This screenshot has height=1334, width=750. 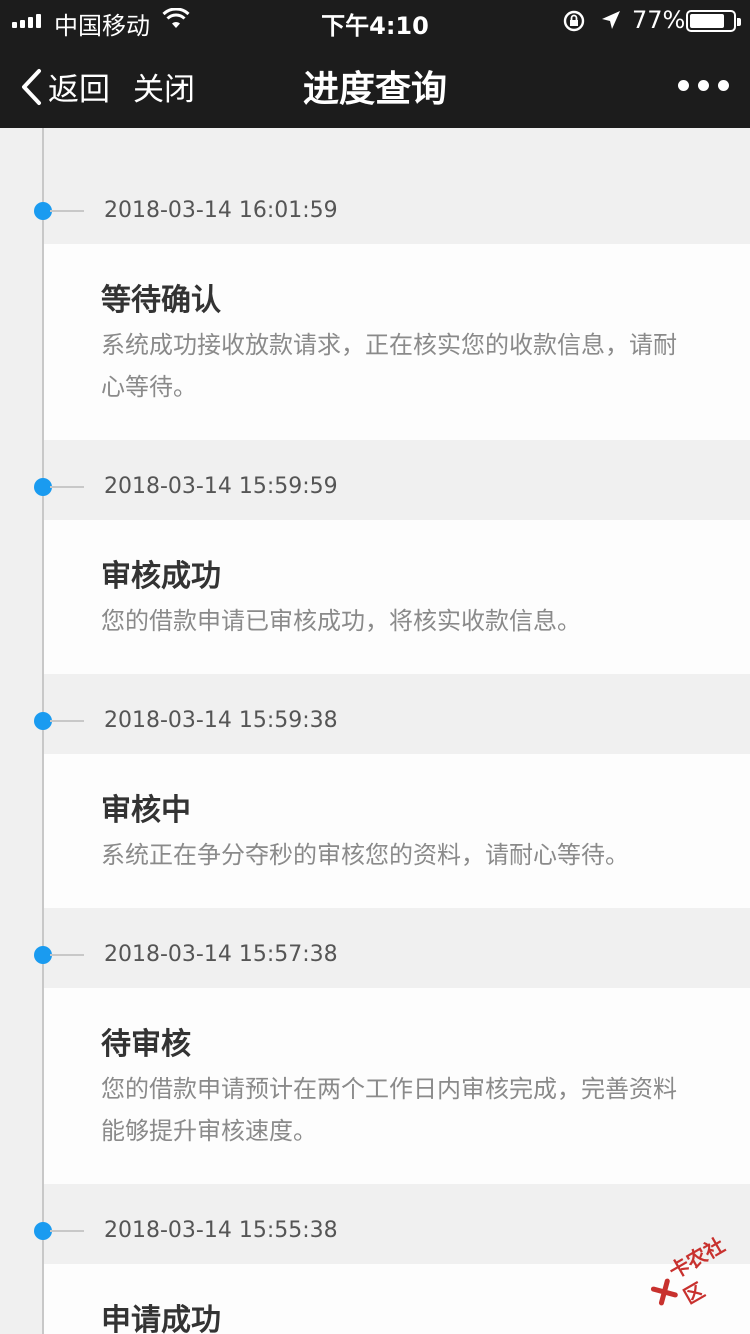 I want to click on event-description: 系统成功接收放款请求，正在核实您的收款信息，请耐心等待。, so click(x=389, y=366).